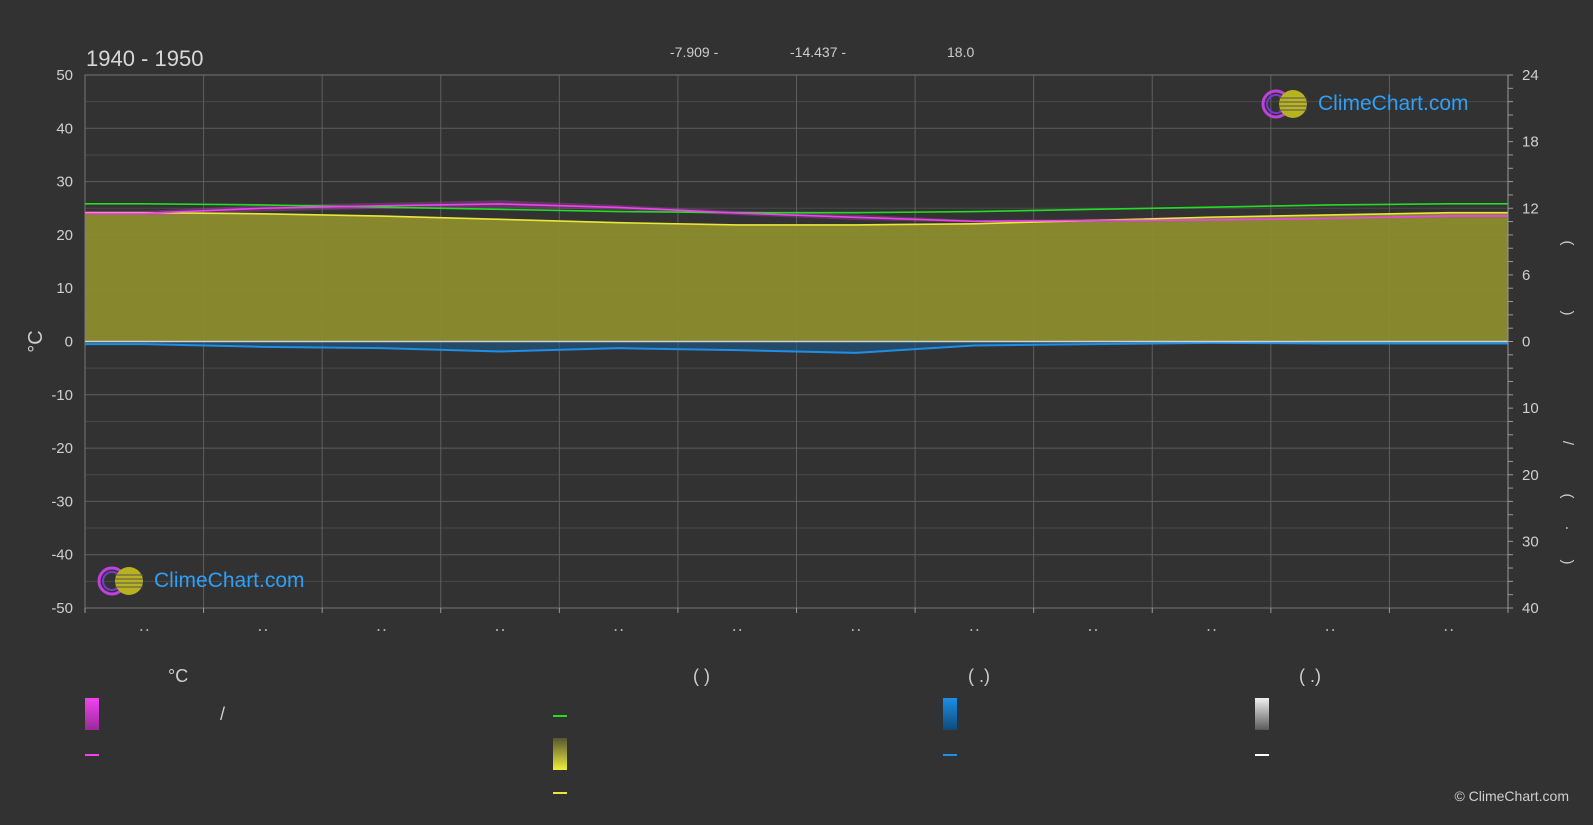 The height and width of the screenshot is (825, 1593). I want to click on legend-snow-line-swatch, so click(1262, 755).